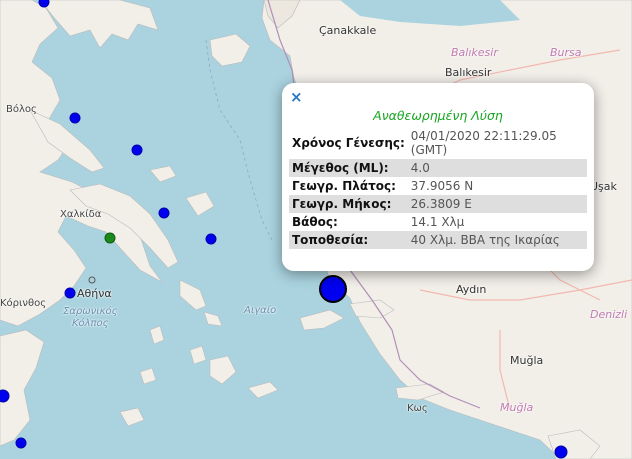 Image resolution: width=632 pixels, height=459 pixels. What do you see at coordinates (603, 186) in the screenshot?
I see `map-label-usak: Uşak` at bounding box center [603, 186].